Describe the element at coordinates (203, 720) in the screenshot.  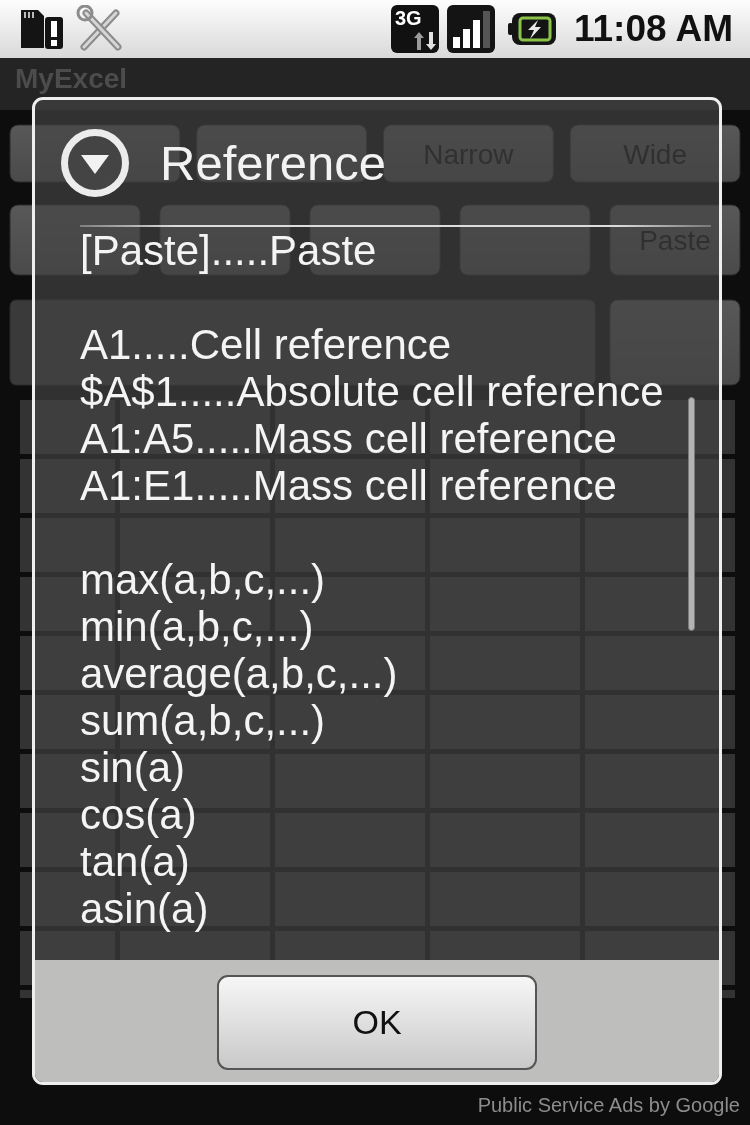
I see `reference-line: sum(a,b,c,...)` at that location.